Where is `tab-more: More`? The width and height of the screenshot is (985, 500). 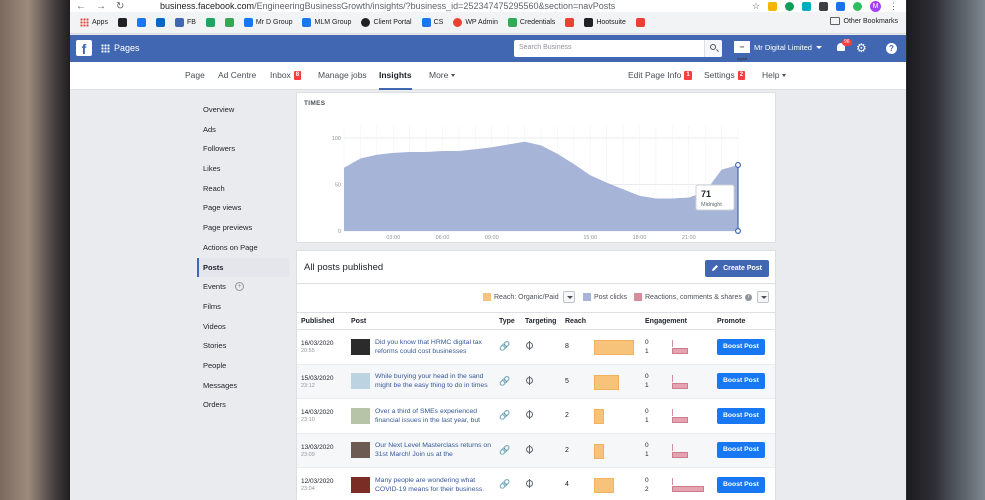 tab-more: More is located at coordinates (442, 75).